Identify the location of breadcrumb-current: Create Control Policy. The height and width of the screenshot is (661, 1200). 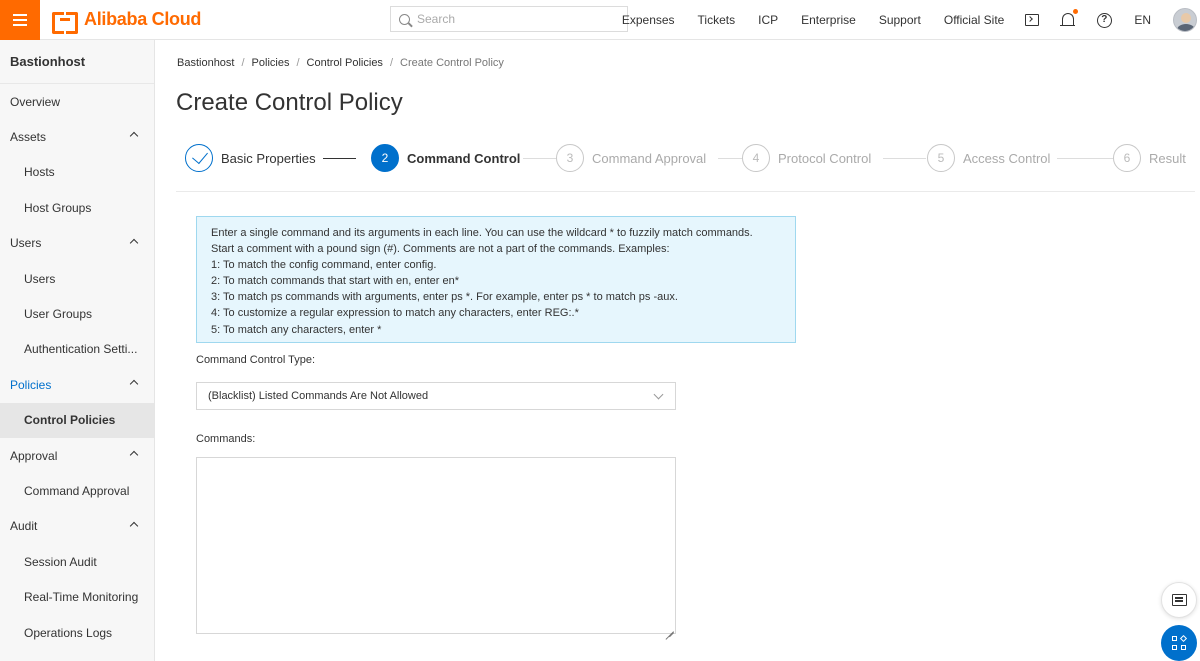
(452, 63).